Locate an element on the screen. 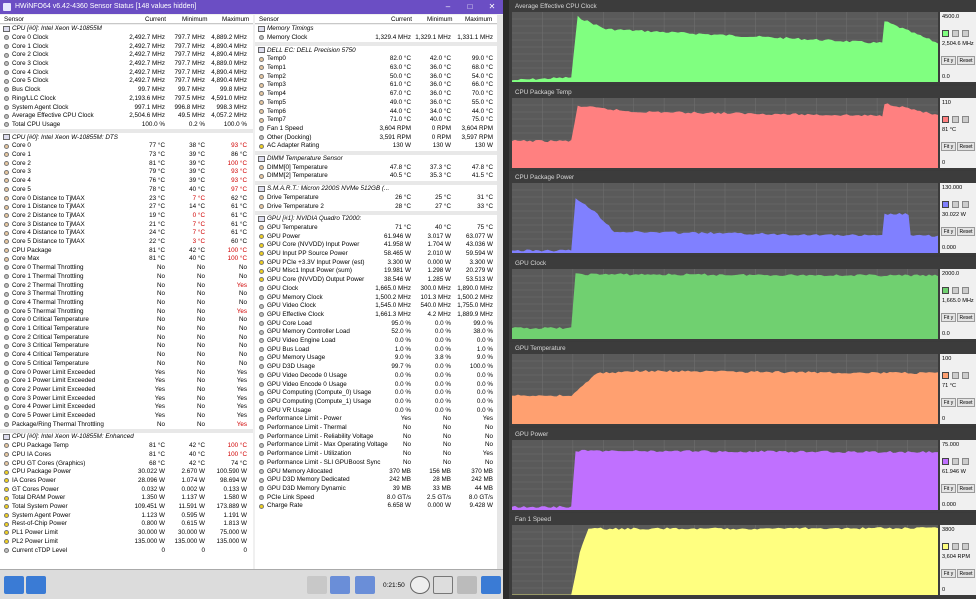 This screenshot has height=599, width=976. sensor-row: Performance Limit - Power Yes No Yes is located at coordinates (376, 419).